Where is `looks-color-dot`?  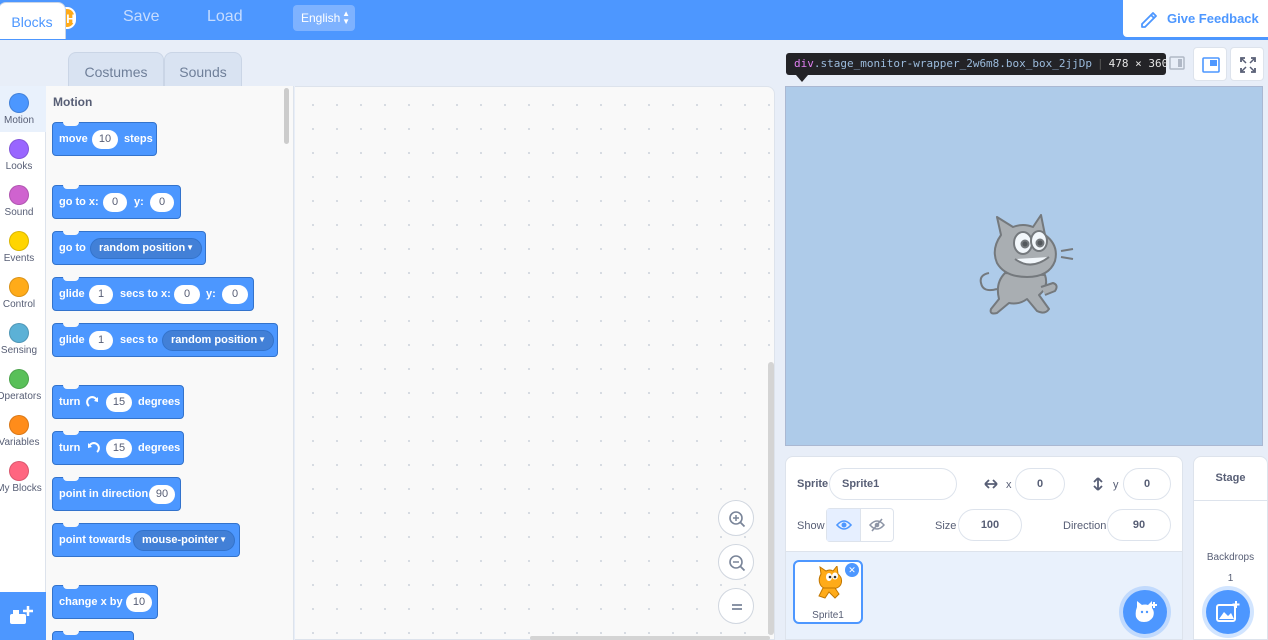
looks-color-dot is located at coordinates (19, 149).